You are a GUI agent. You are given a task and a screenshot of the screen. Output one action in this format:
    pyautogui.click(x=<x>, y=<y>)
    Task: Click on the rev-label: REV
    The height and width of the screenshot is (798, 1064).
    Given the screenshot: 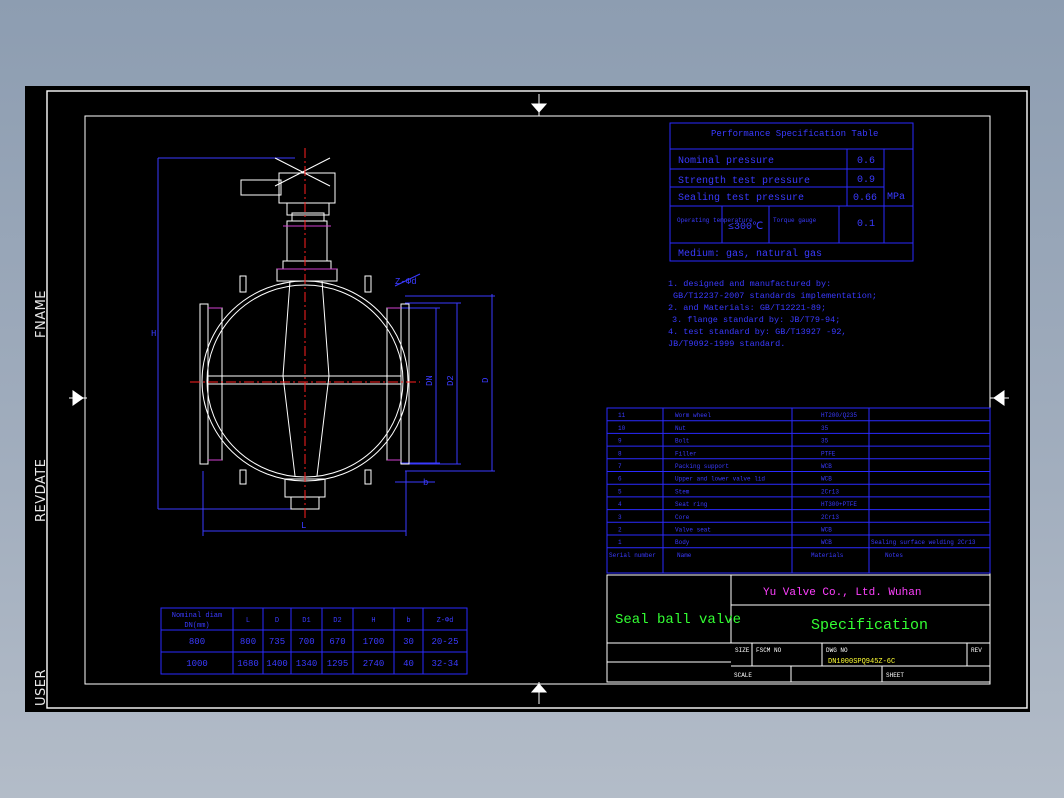 What is the action you would take?
    pyautogui.click(x=976, y=650)
    